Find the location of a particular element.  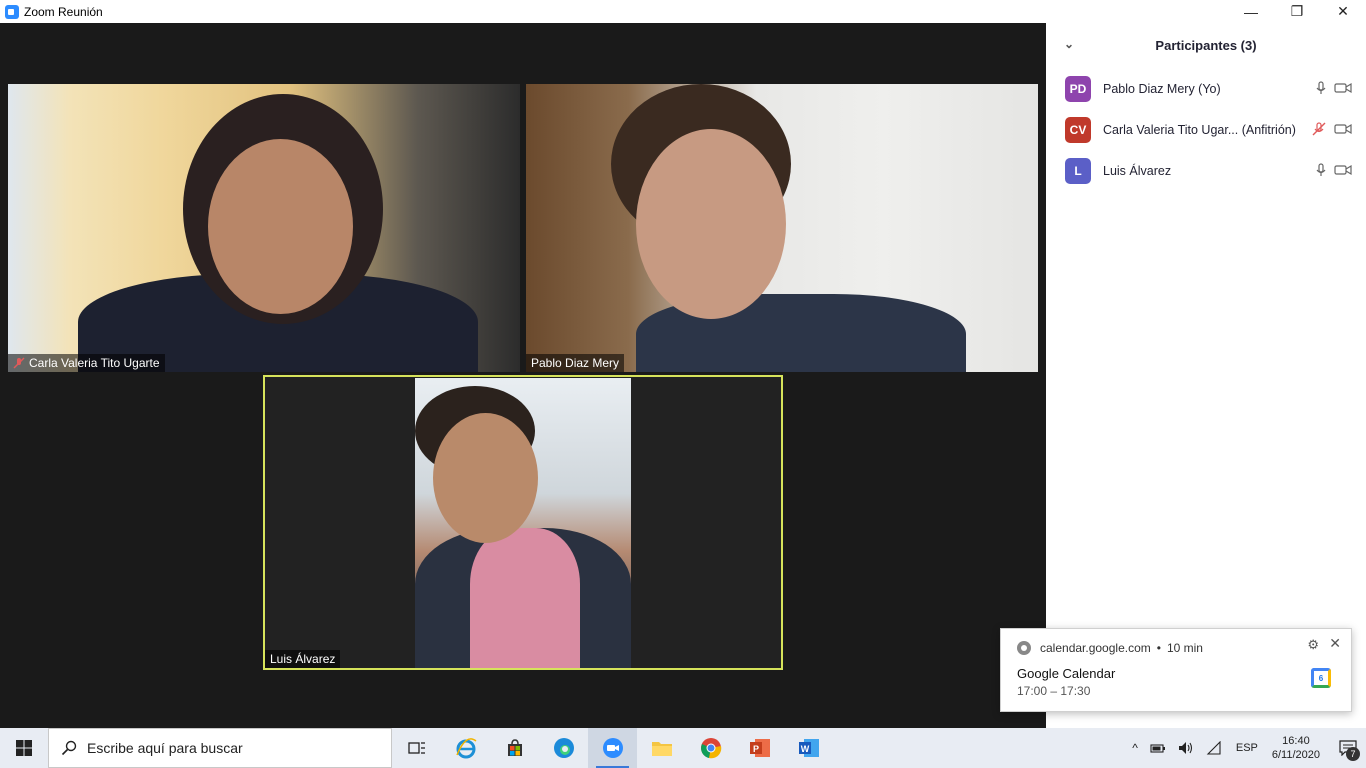

tile-name-label: Pablo Diaz Mery is located at coordinates (575, 363).